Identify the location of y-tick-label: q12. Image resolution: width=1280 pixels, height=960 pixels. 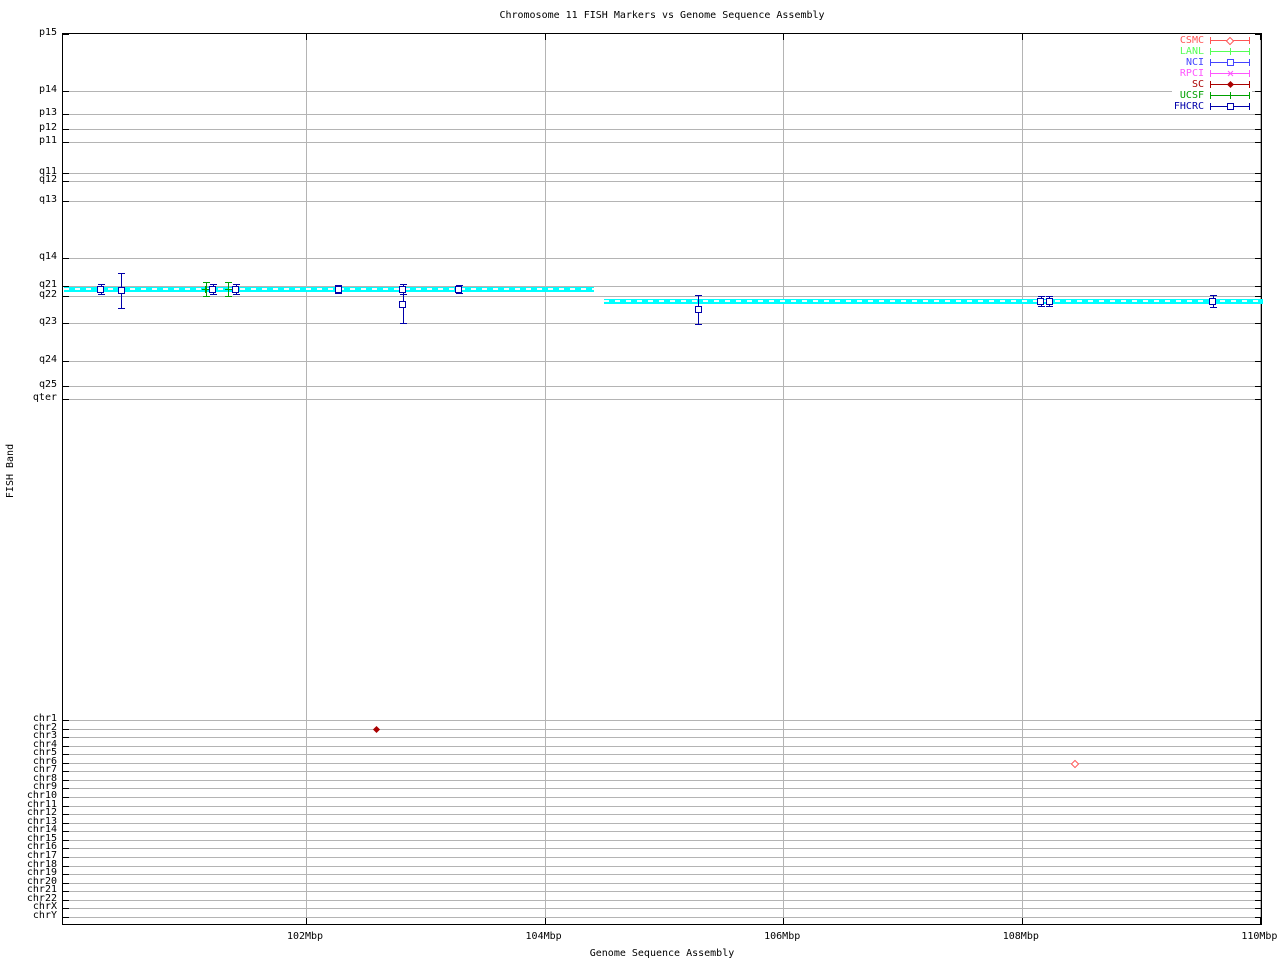
(47, 179).